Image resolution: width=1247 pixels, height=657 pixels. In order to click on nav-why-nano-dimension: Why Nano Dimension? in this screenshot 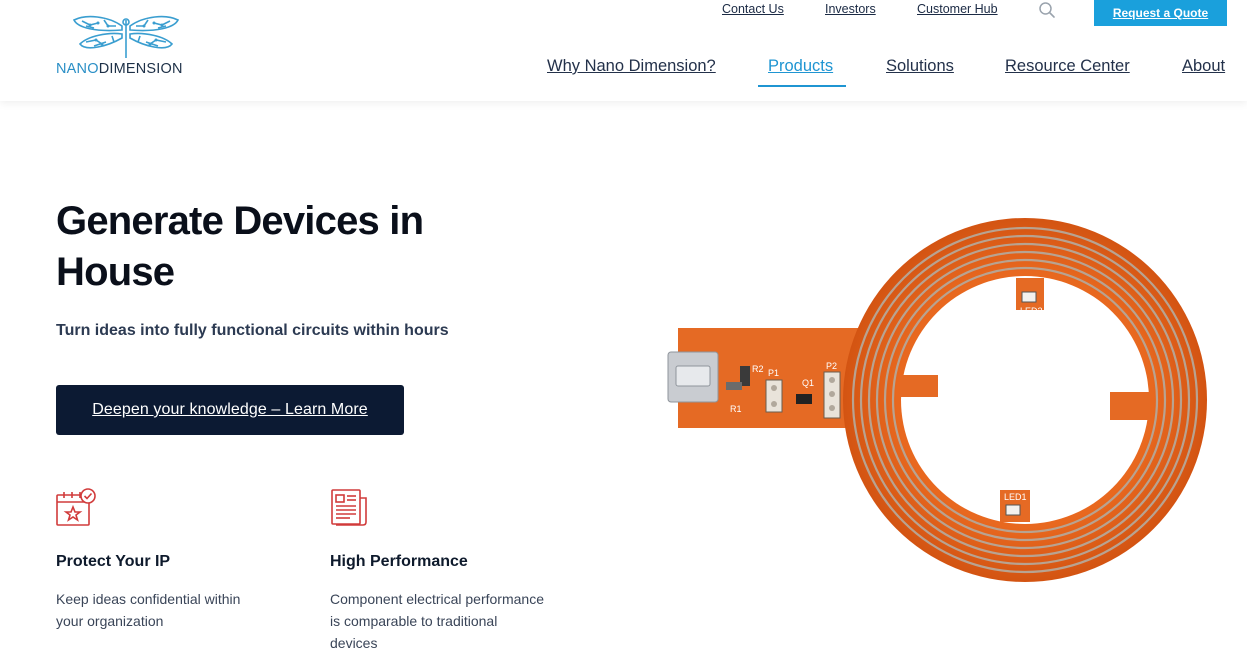, I will do `click(631, 66)`.